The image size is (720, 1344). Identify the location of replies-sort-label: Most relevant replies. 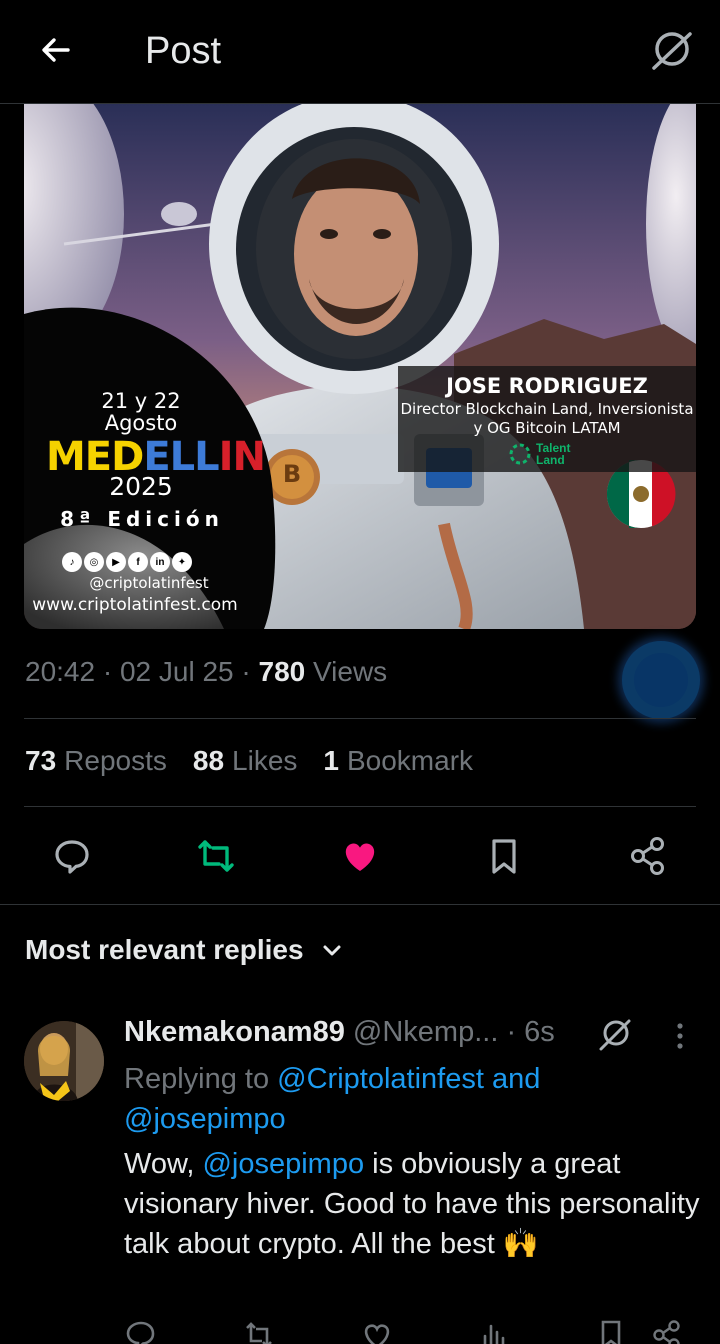
(164, 949).